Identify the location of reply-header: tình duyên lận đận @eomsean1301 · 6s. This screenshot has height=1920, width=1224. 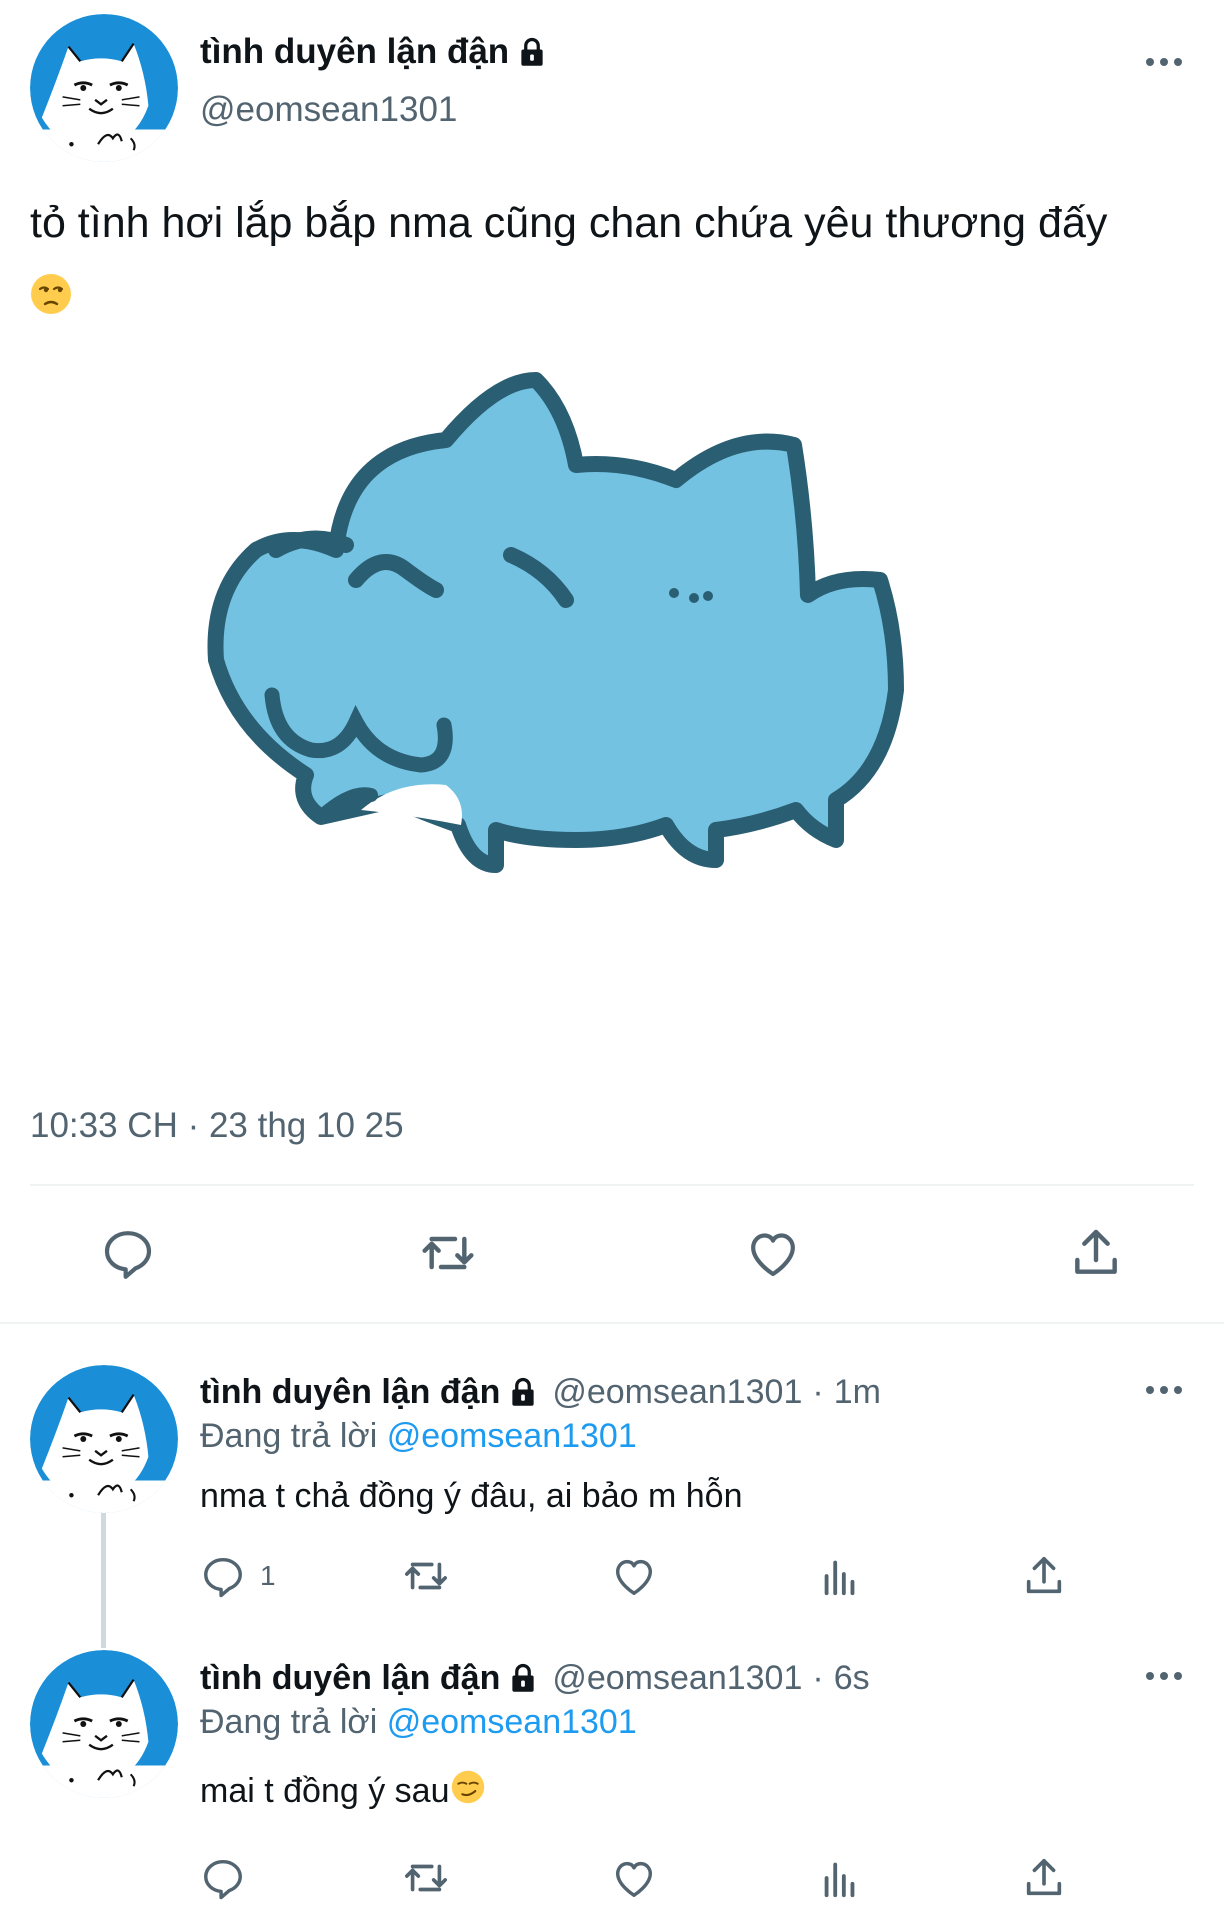
(535, 1678).